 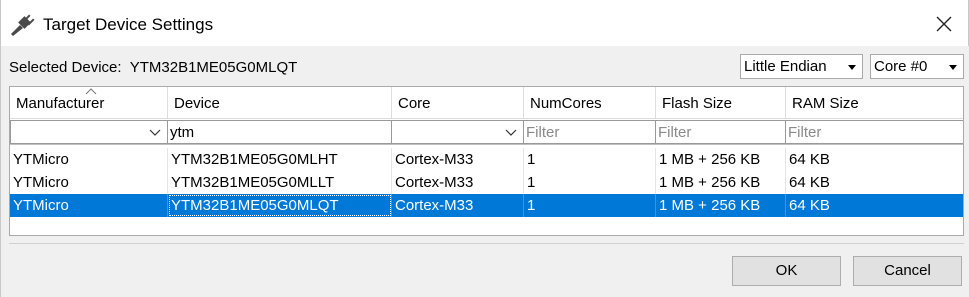 What do you see at coordinates (721, 102) in the screenshot?
I see `column-header-flash-size: Flash Size` at bounding box center [721, 102].